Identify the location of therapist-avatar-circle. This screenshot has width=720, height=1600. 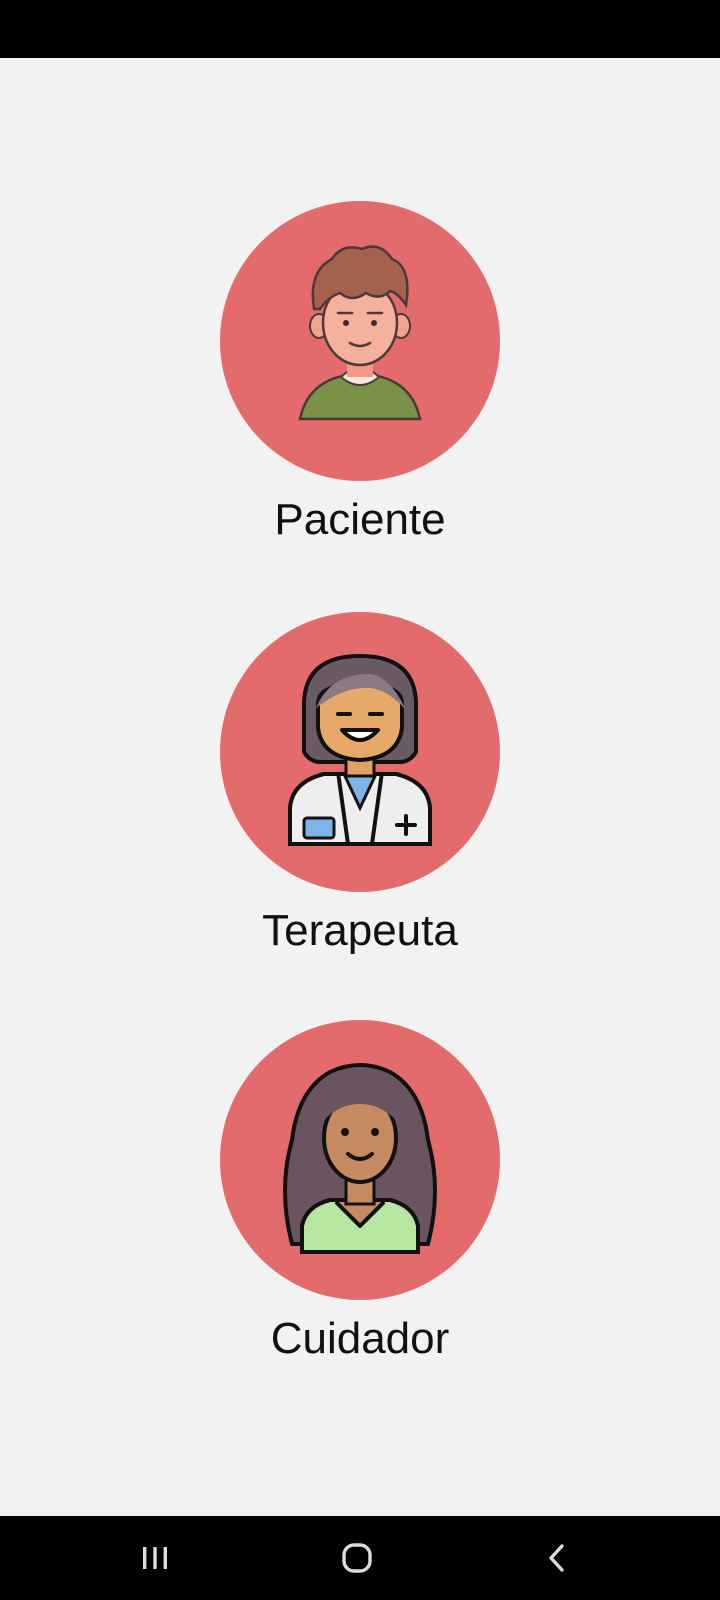
(360, 752).